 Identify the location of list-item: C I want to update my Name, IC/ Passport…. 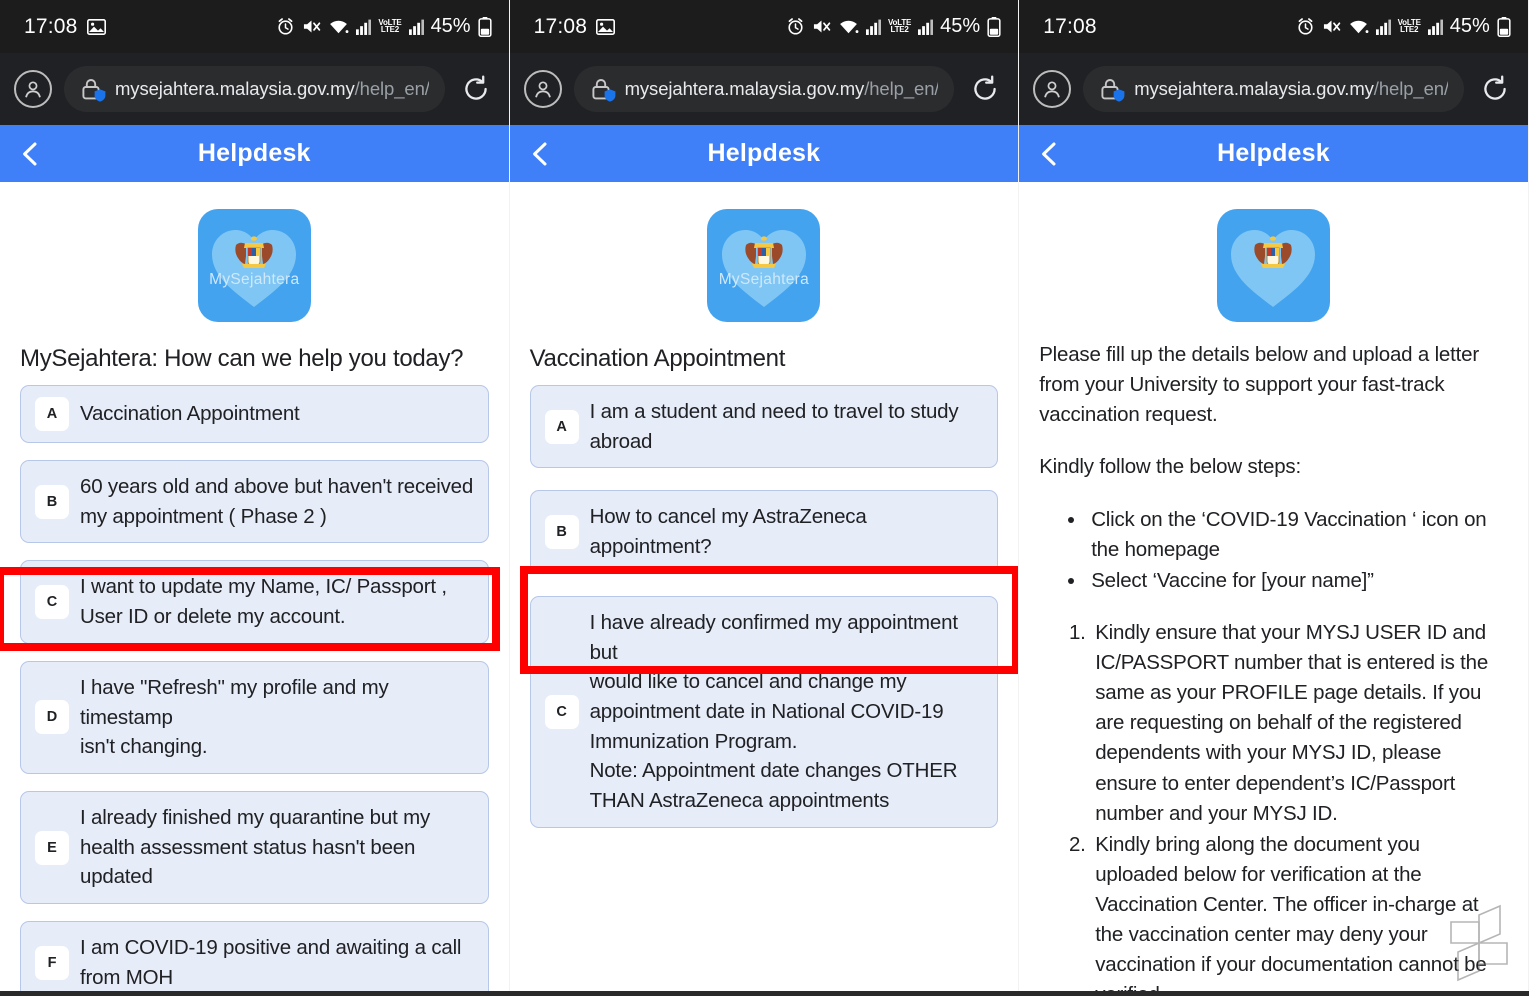
(254, 602).